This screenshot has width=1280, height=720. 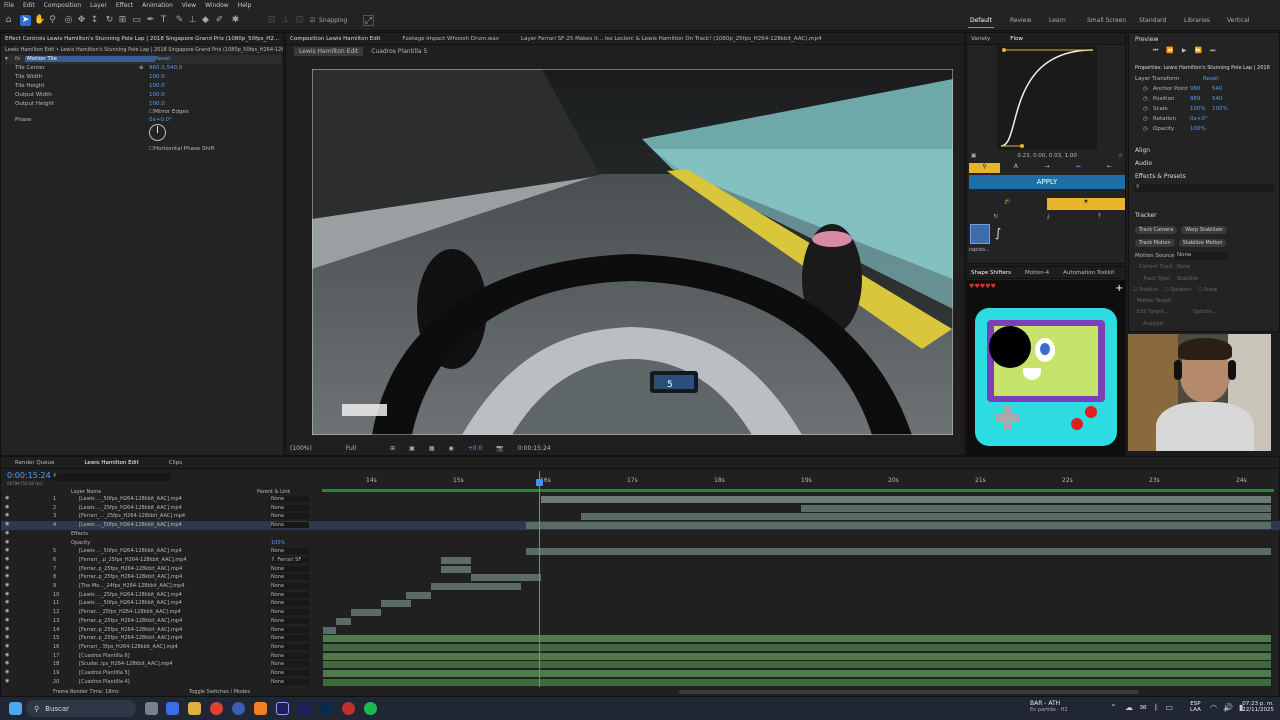 What do you see at coordinates (10, 59) in the screenshot?
I see `expand-chevron-icon: ▾` at bounding box center [10, 59].